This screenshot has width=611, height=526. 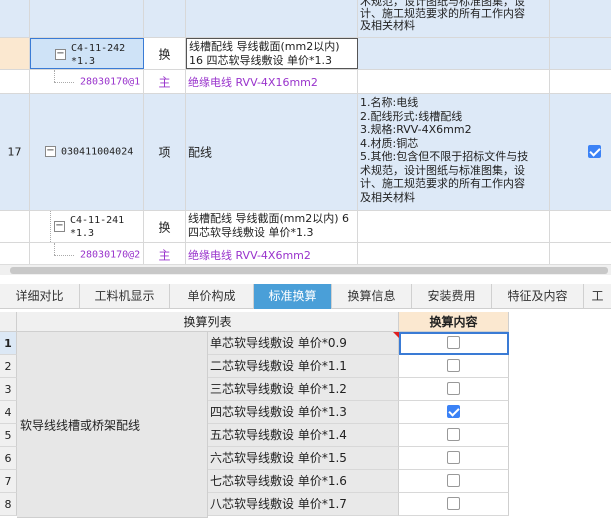 I want to click on header-conversion-list: 换算列表, so click(x=208, y=322).